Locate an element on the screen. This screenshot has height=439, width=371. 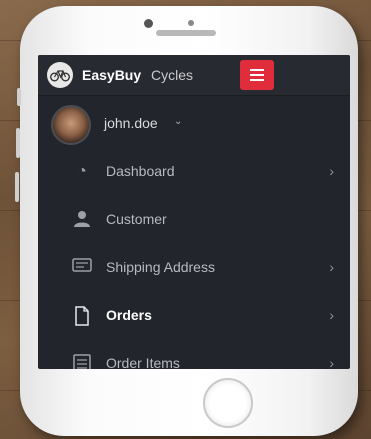
volume-down-button is located at coordinates (17, 187).